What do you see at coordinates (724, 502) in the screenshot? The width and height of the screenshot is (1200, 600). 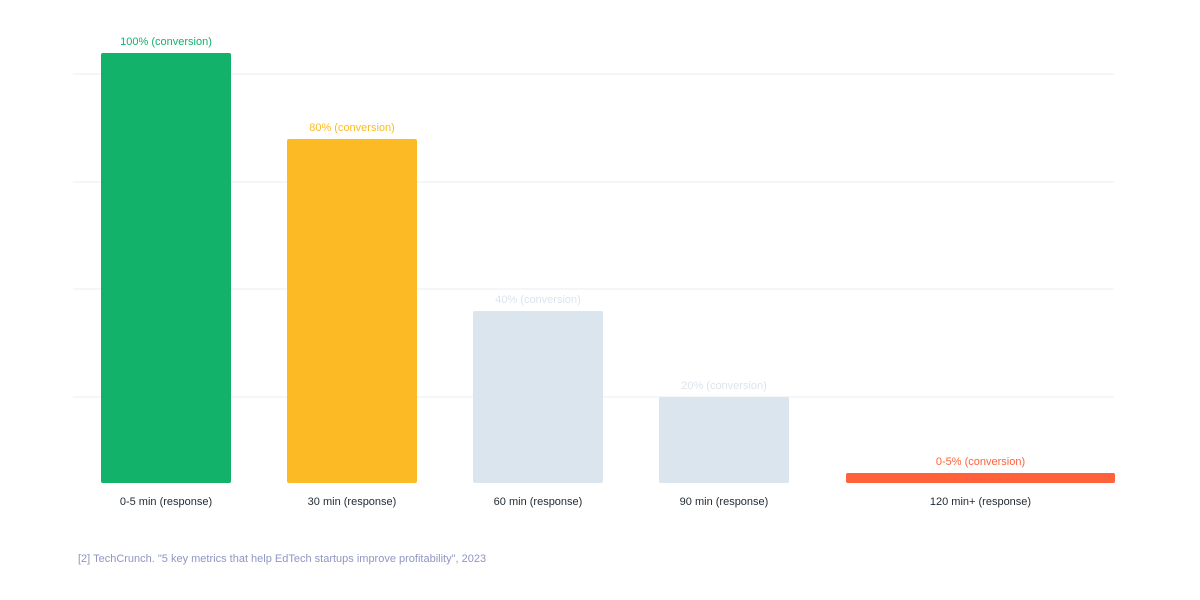 I see `category-label: 90 min (response)` at bounding box center [724, 502].